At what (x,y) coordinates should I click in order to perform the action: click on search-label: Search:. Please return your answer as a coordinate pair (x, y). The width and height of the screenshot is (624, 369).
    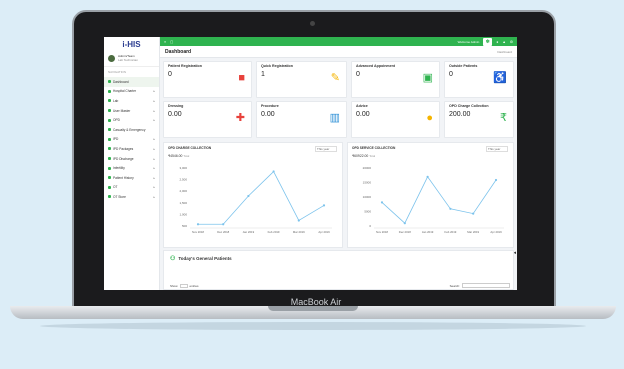
    Looking at the image, I should click on (454, 285).